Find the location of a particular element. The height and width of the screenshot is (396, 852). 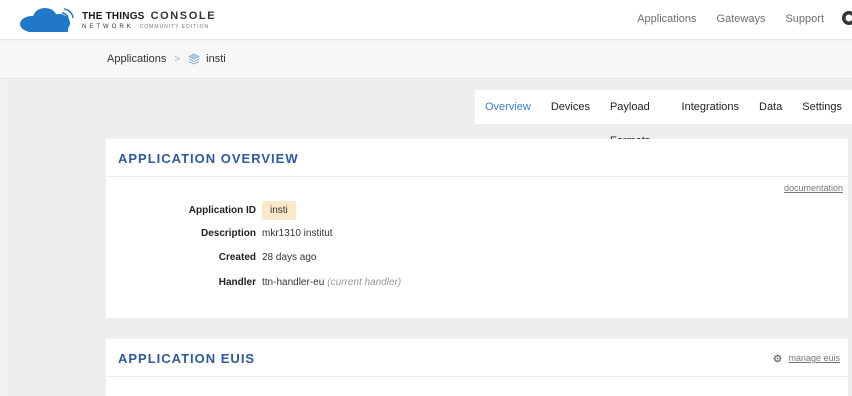

breadcrumb-applications: Applications is located at coordinates (136, 59).